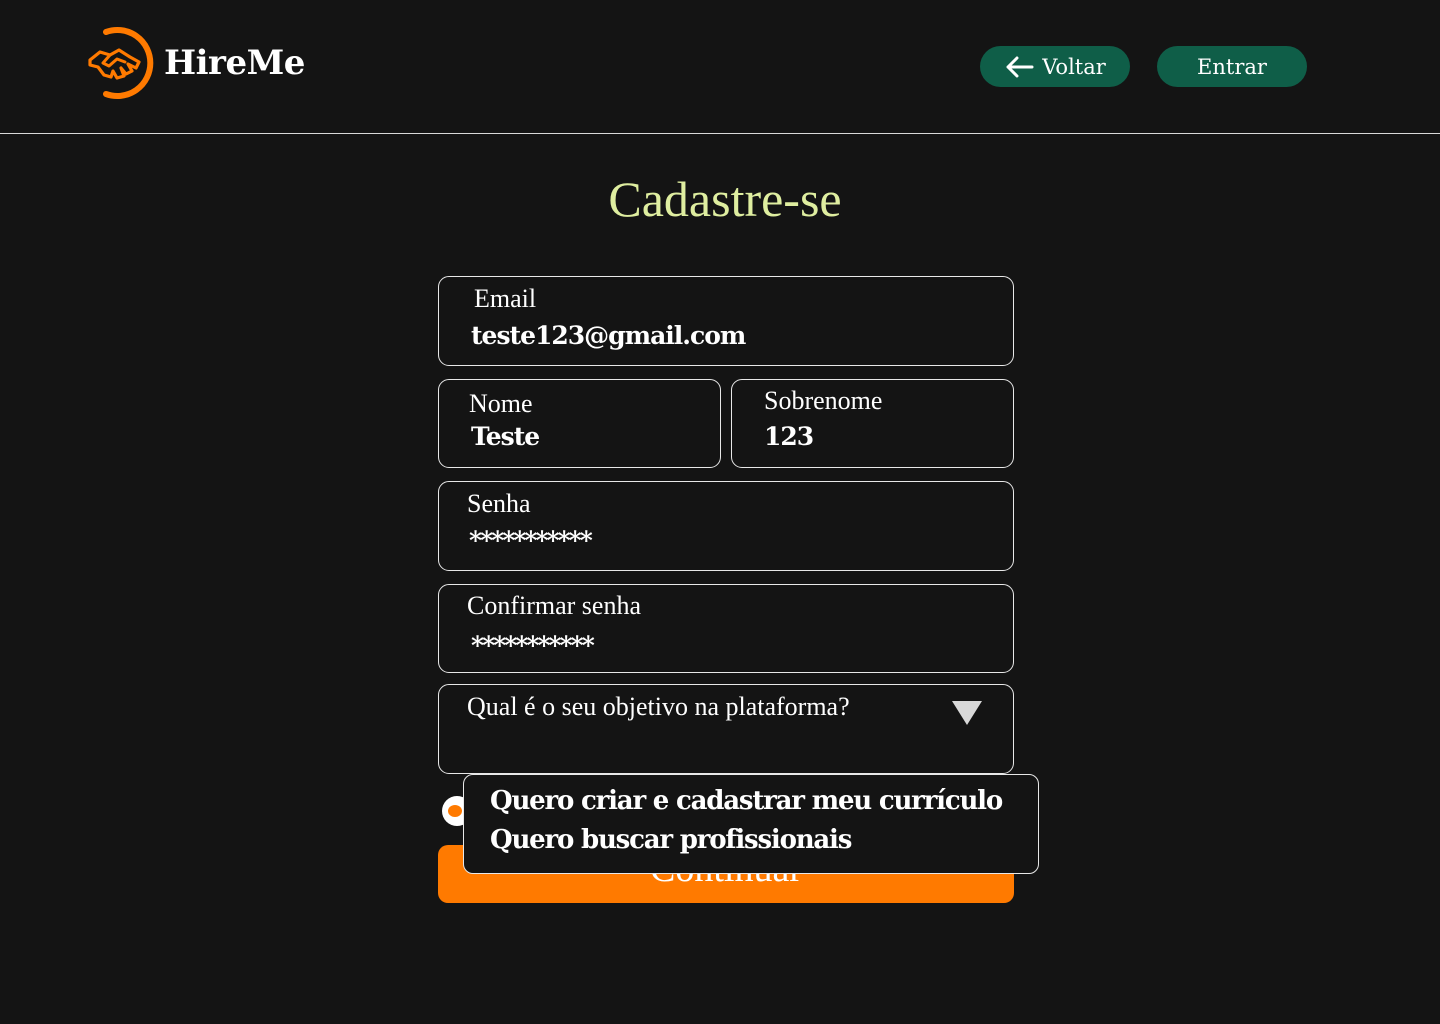  What do you see at coordinates (531, 540) in the screenshot?
I see `password-value: ***********` at bounding box center [531, 540].